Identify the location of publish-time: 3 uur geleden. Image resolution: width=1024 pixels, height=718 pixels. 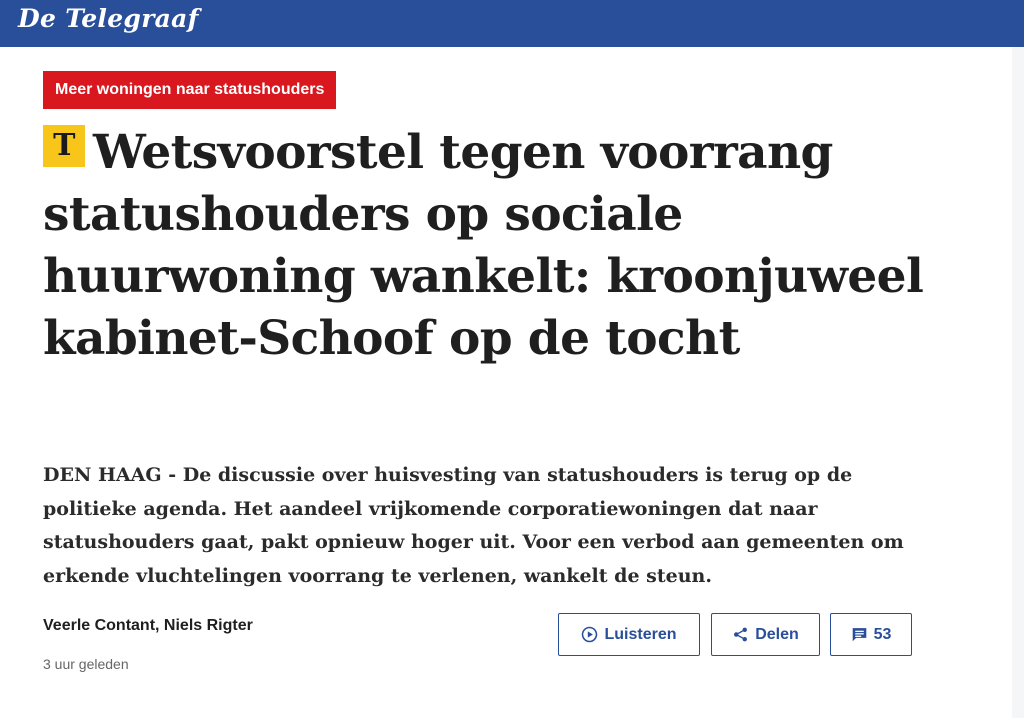
(86, 664).